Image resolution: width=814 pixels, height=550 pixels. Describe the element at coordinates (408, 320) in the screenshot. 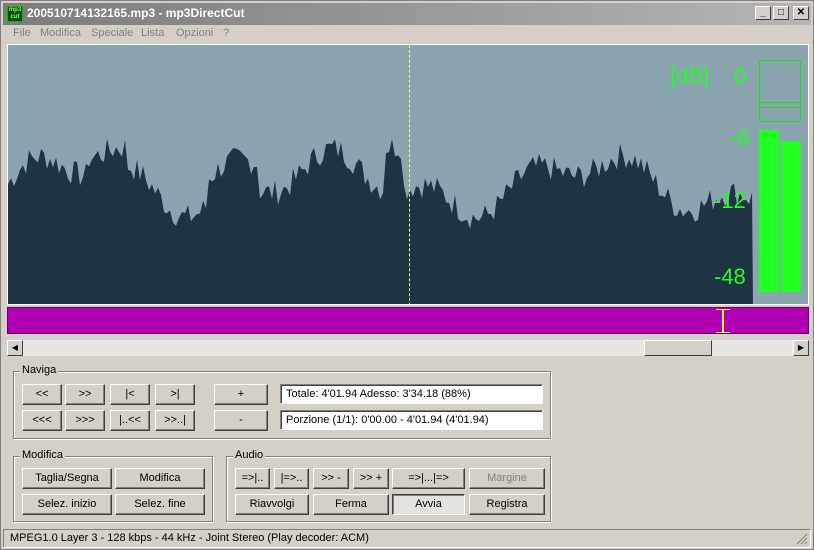

I see `selection-bar` at that location.